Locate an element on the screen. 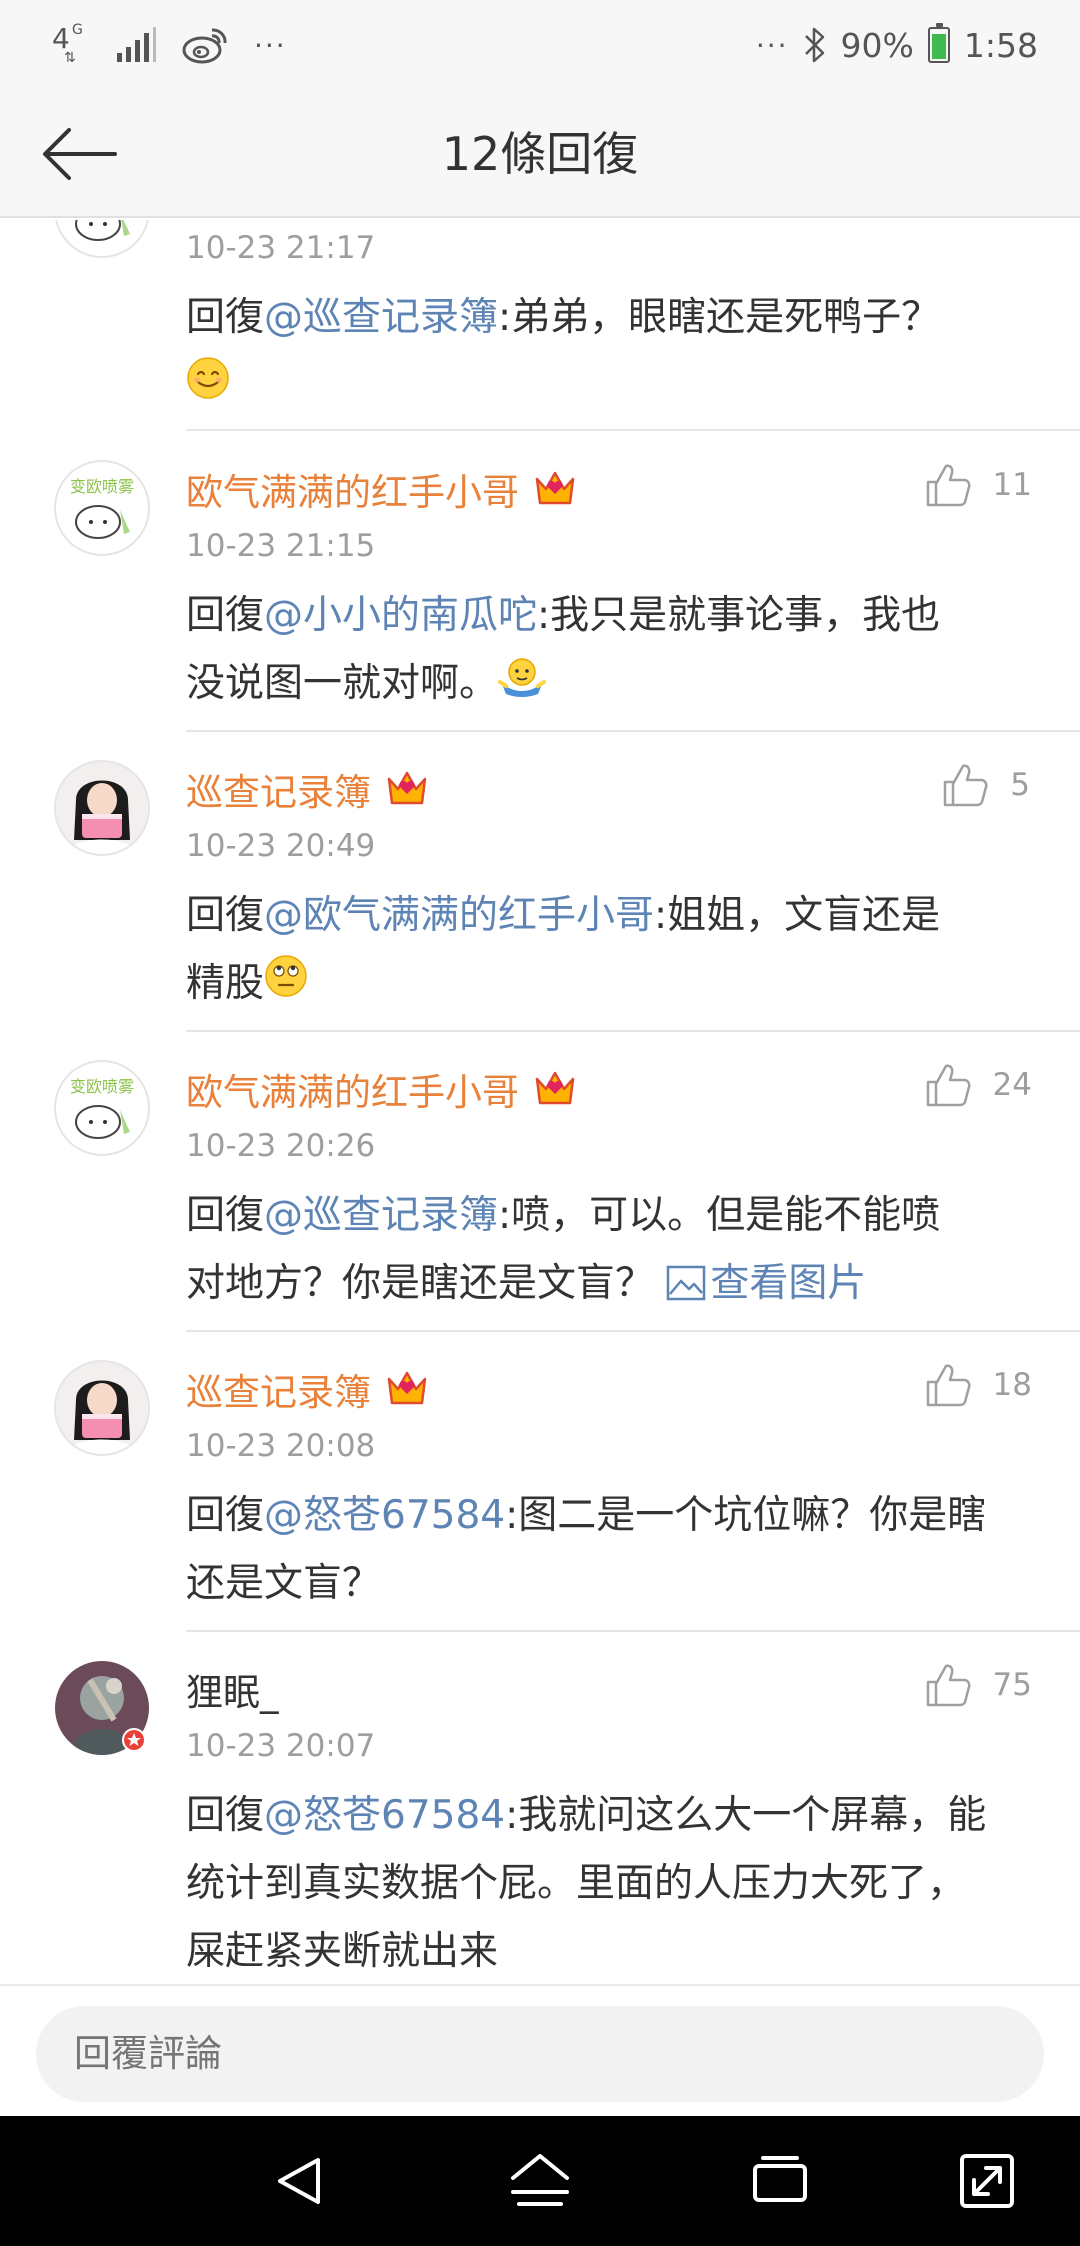  network-4g-icon: 4 G ⇅ is located at coordinates (67, 44).